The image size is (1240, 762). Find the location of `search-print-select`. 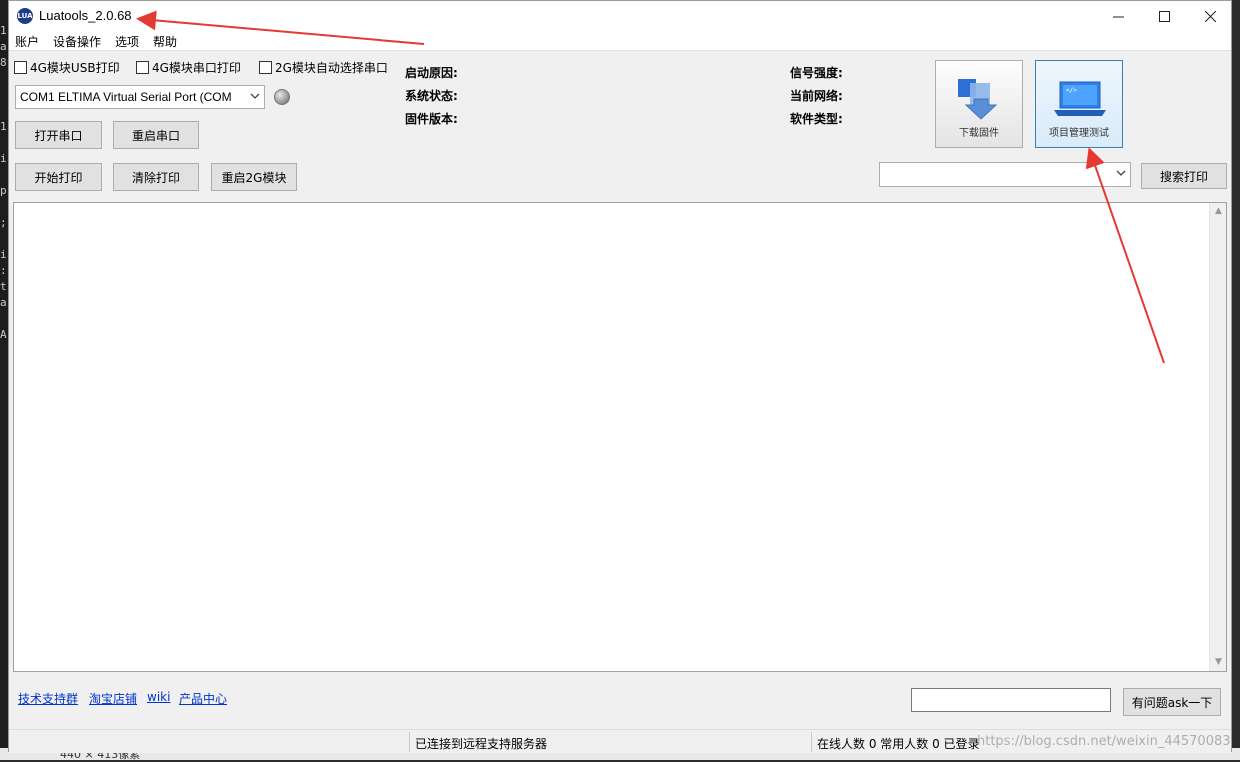

search-print-select is located at coordinates (1005, 174).